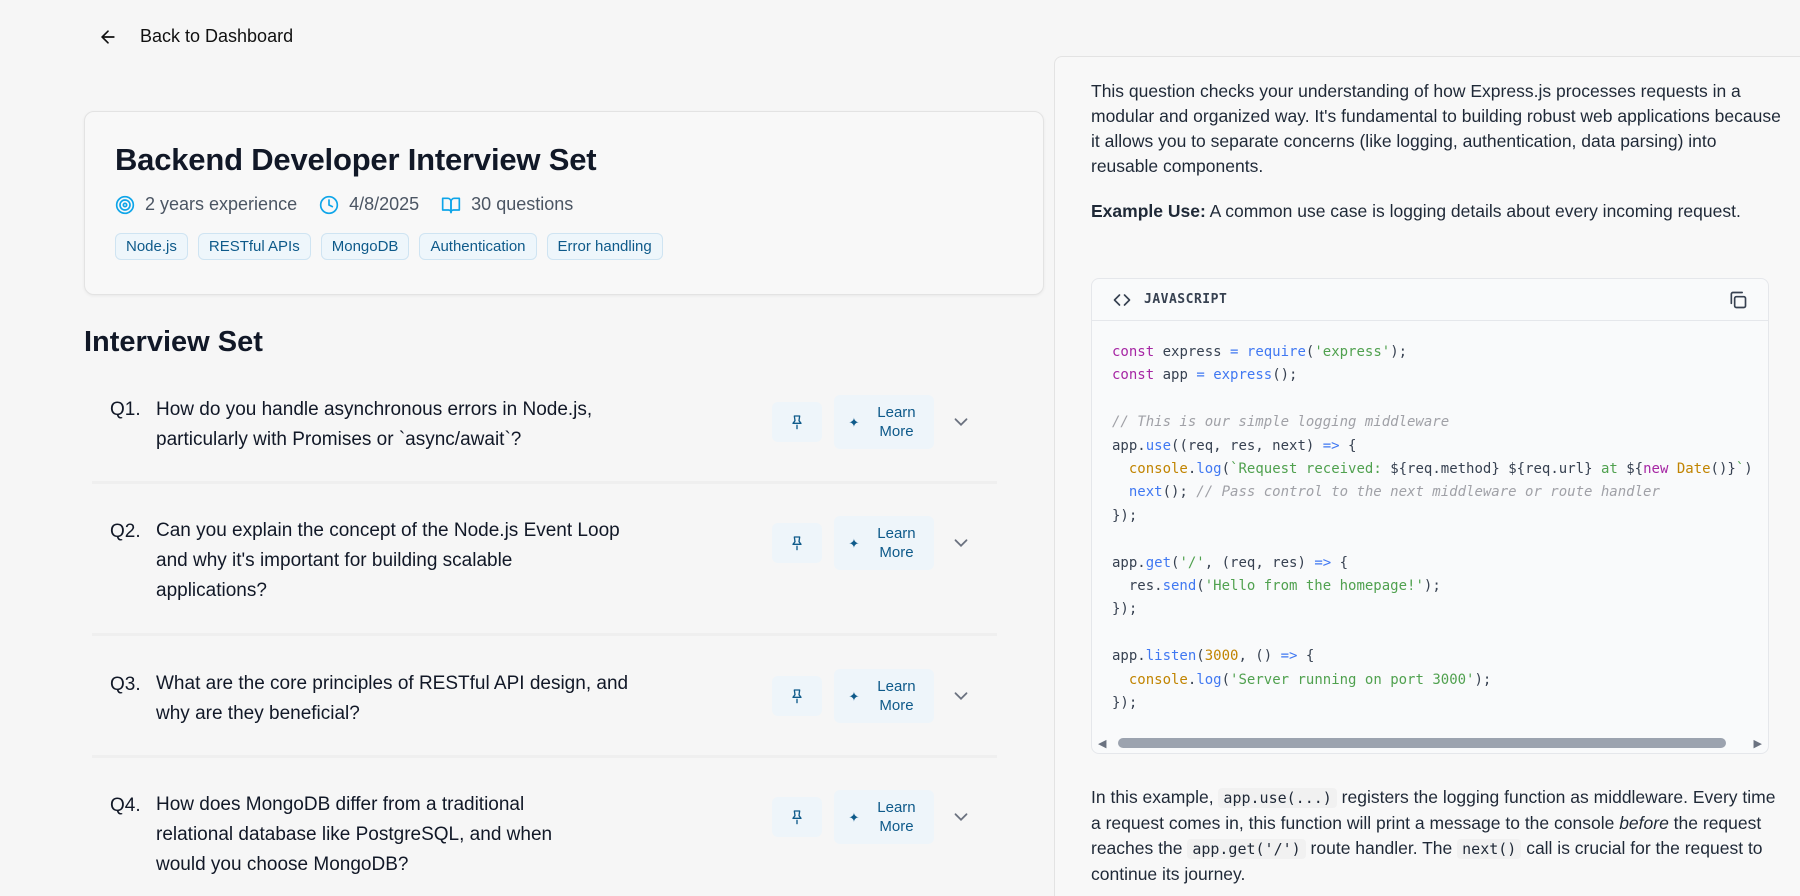  I want to click on clock-icon, so click(329, 204).